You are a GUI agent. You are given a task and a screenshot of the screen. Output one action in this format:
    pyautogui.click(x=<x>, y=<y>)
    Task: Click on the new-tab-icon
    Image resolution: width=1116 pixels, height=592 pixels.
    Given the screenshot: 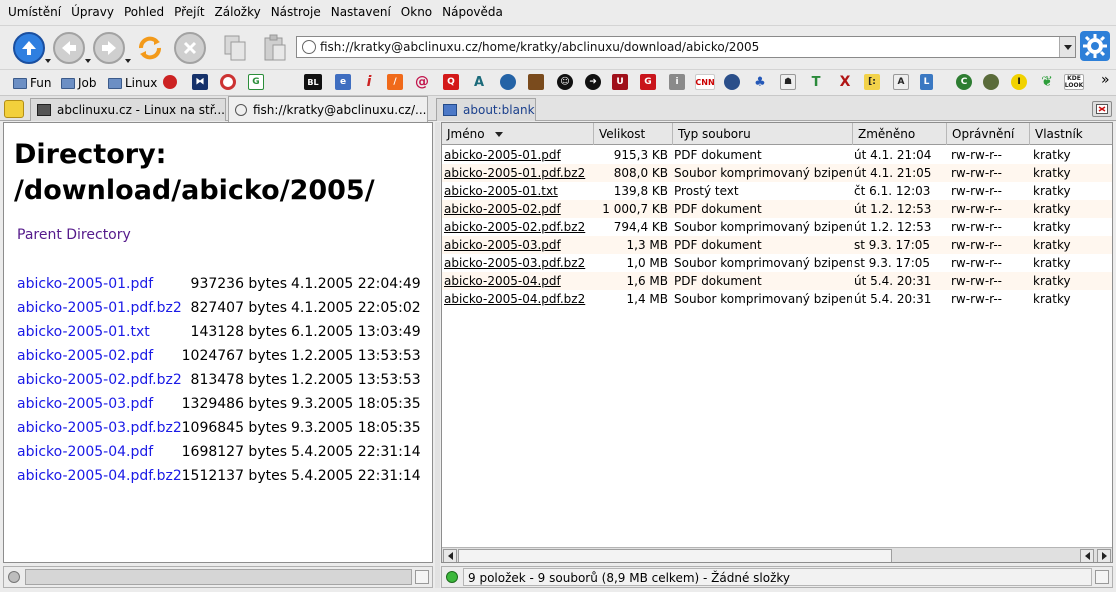 What is the action you would take?
    pyautogui.click(x=14, y=109)
    